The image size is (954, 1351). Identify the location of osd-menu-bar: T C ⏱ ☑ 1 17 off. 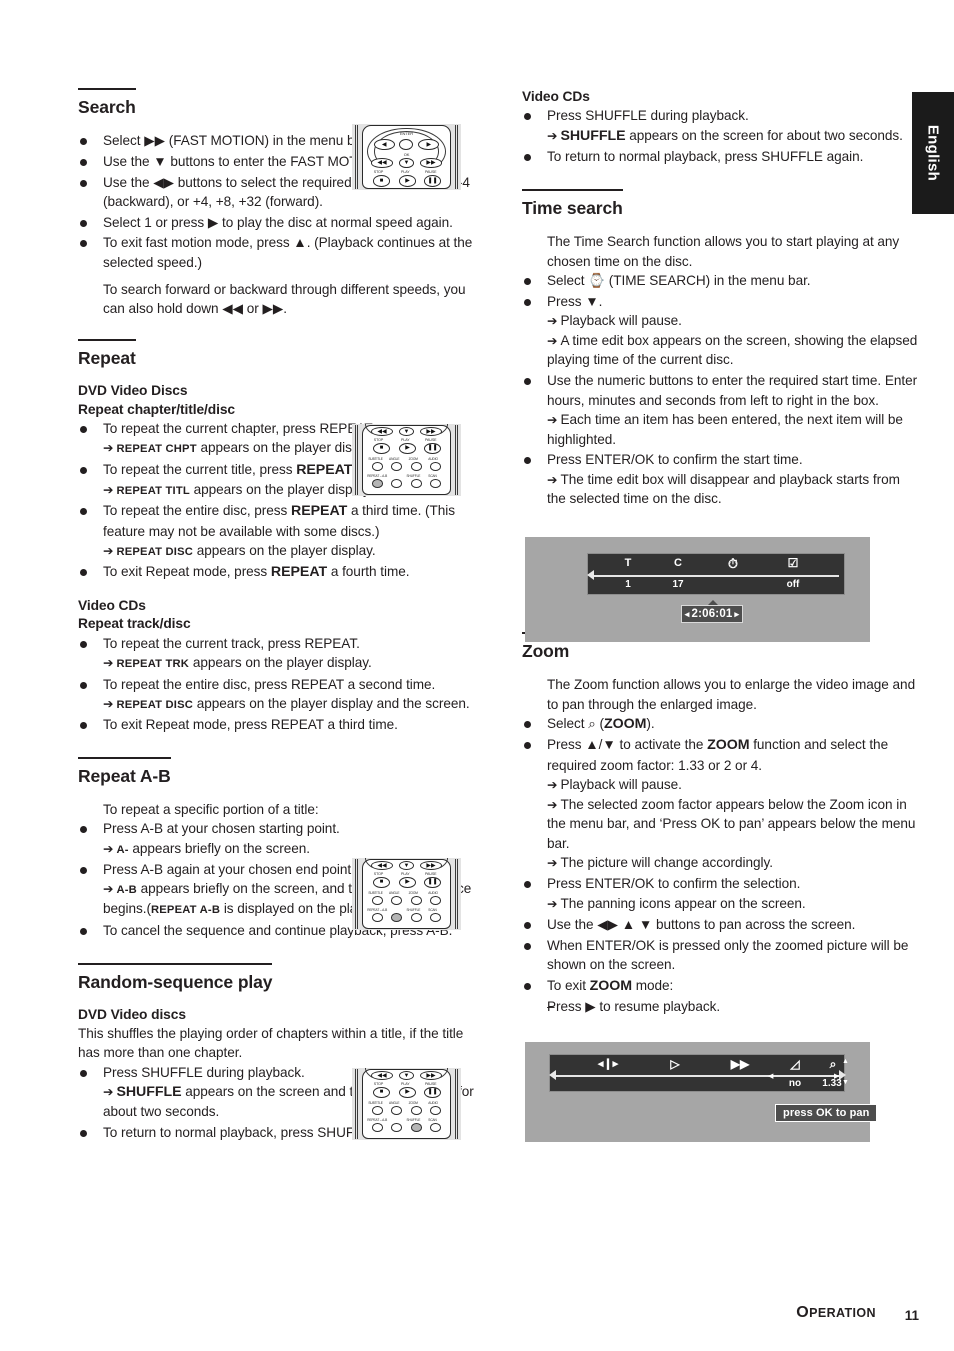
(716, 574).